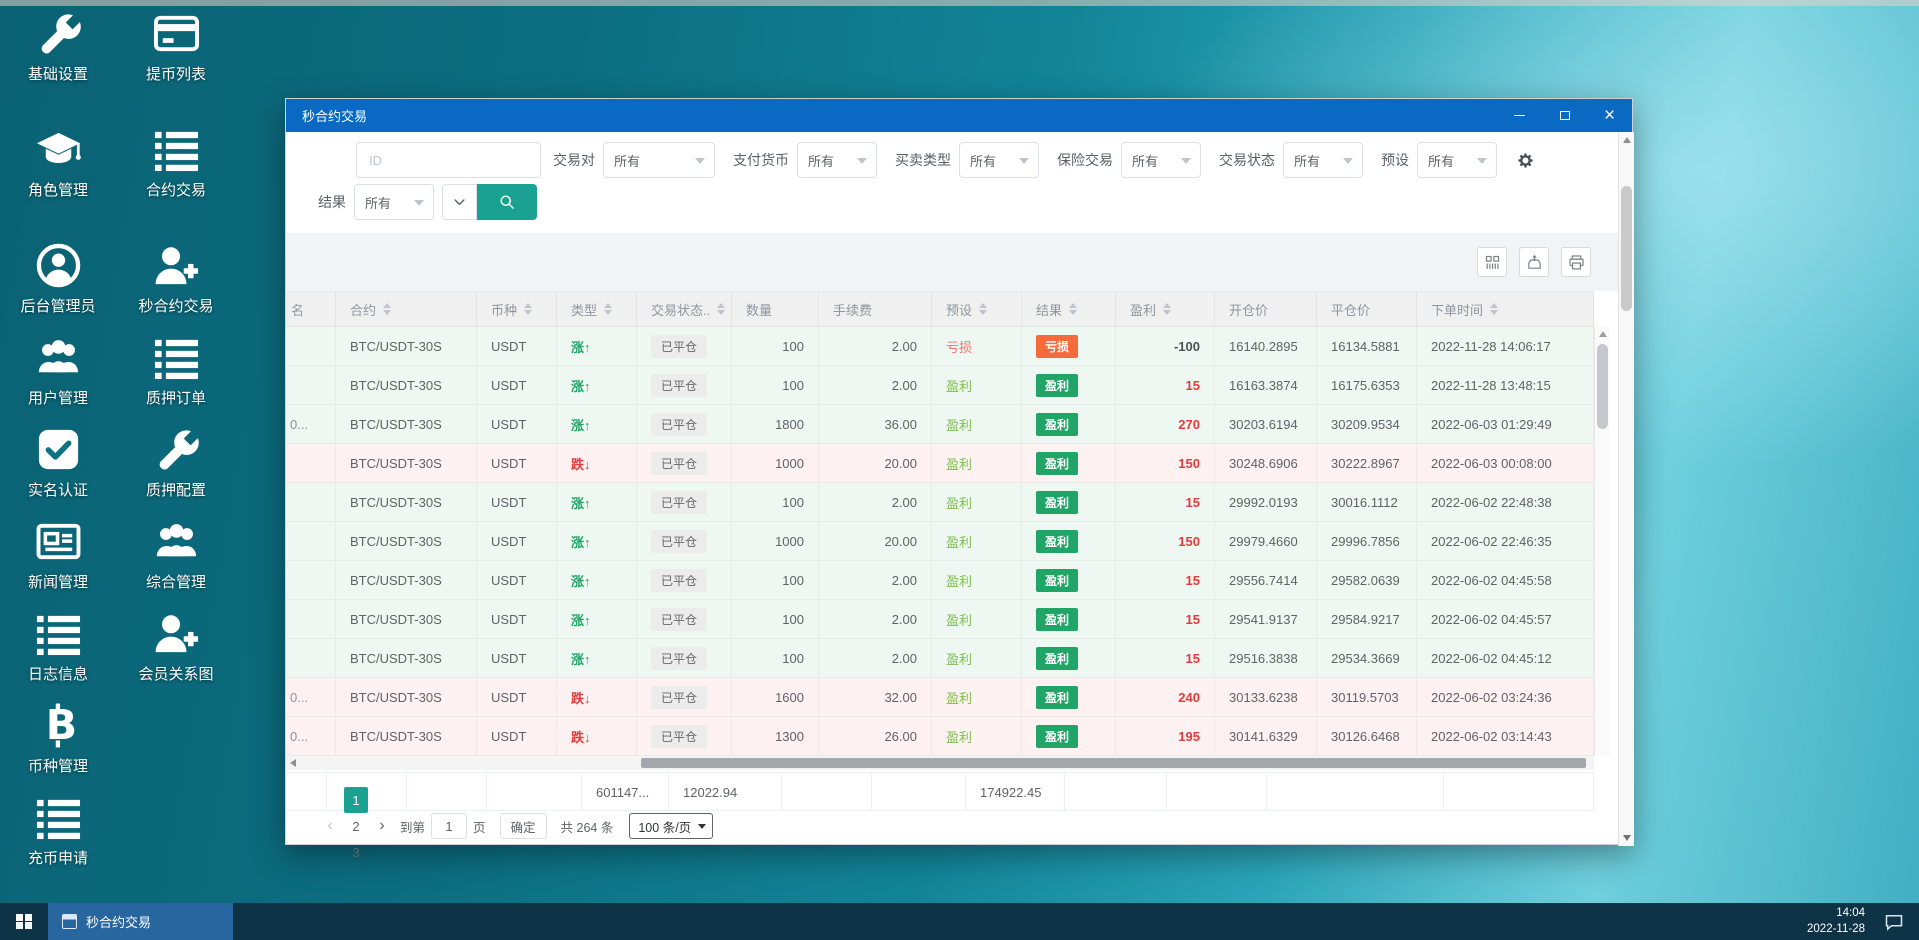 This screenshot has height=940, width=1919. Describe the element at coordinates (58, 284) in the screenshot. I see `desktop-icon-后台管理员: 后台管理员` at that location.